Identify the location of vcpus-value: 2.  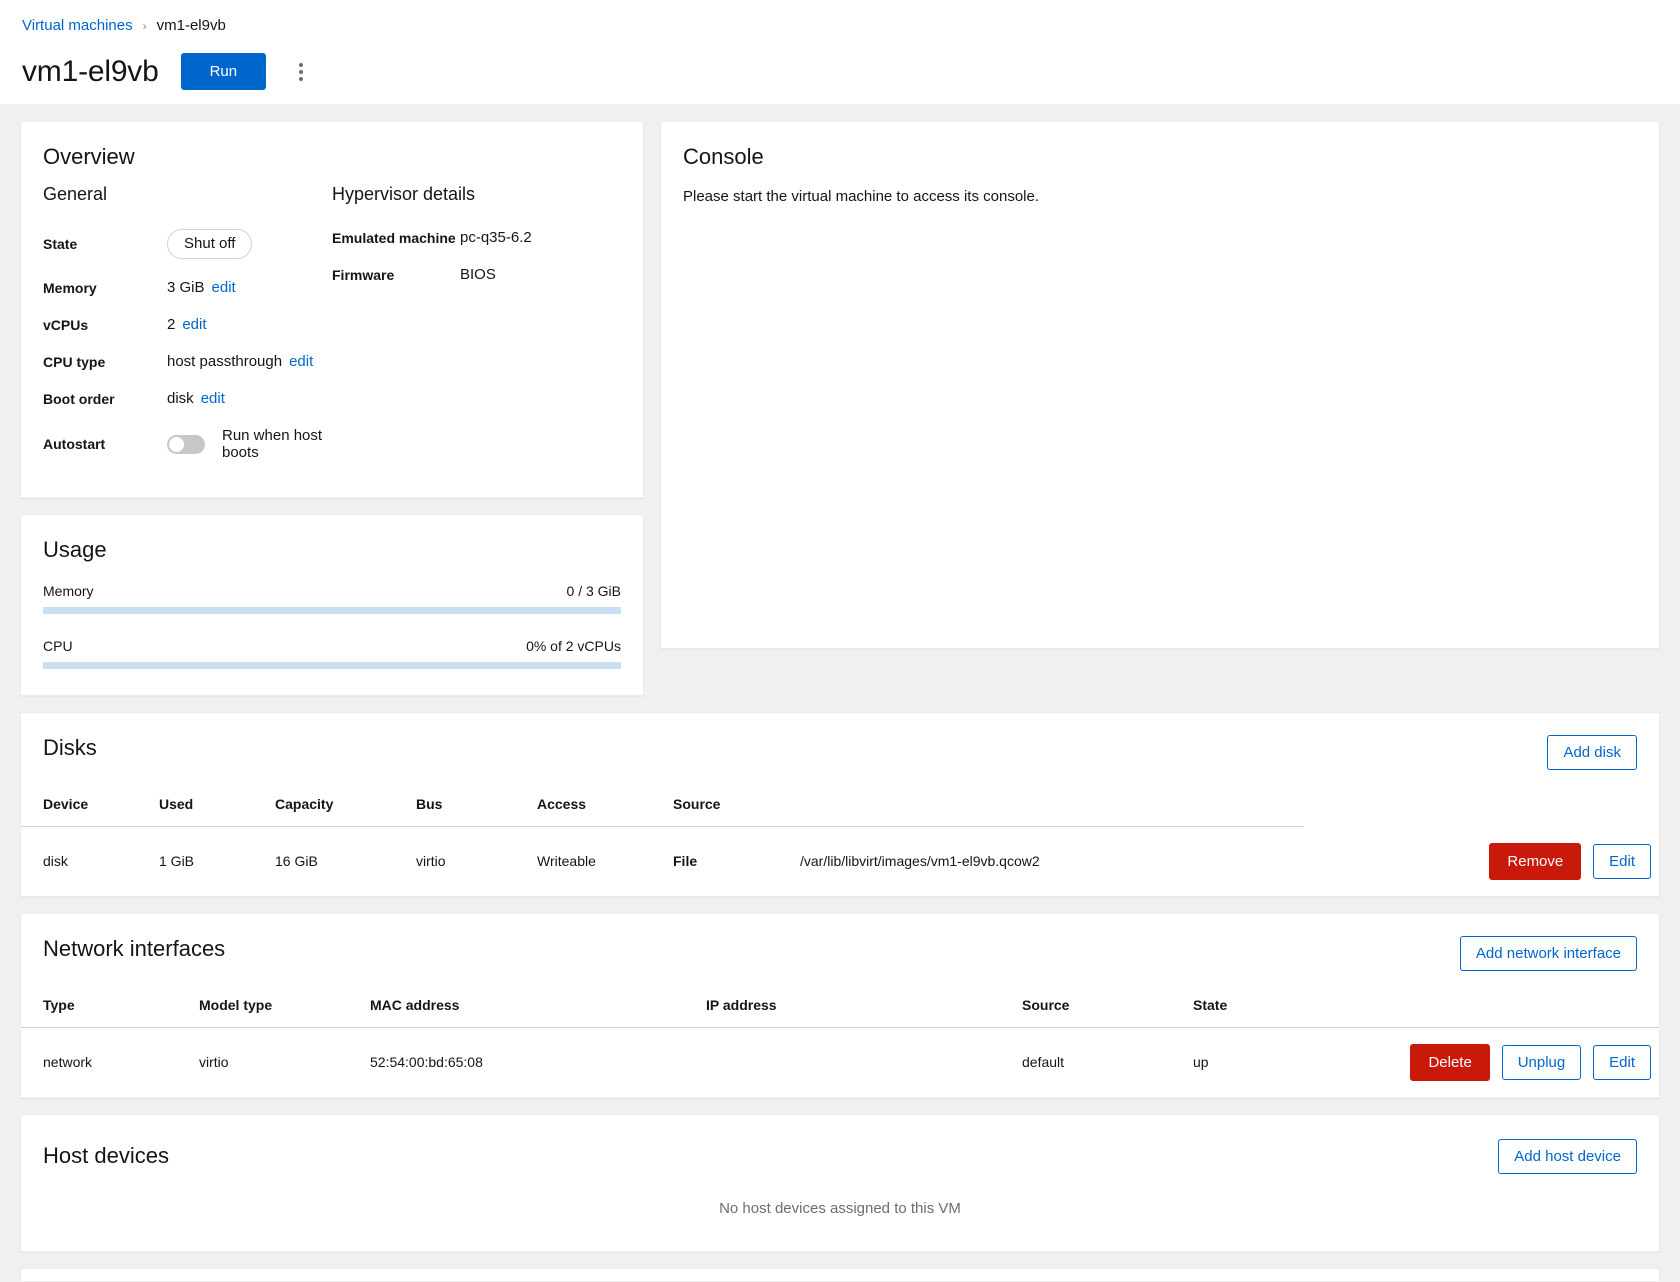
(171, 324).